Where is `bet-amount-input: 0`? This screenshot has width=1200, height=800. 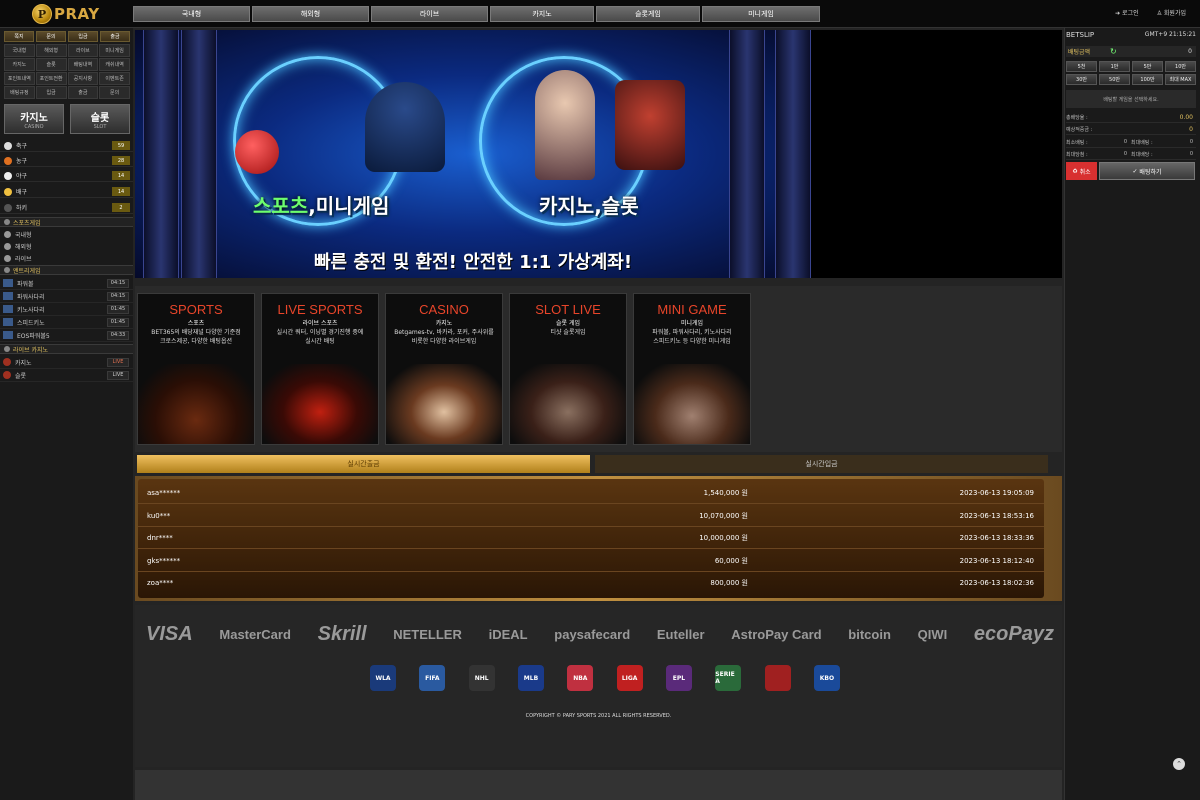
bet-amount-input: 0 is located at coordinates (1158, 51).